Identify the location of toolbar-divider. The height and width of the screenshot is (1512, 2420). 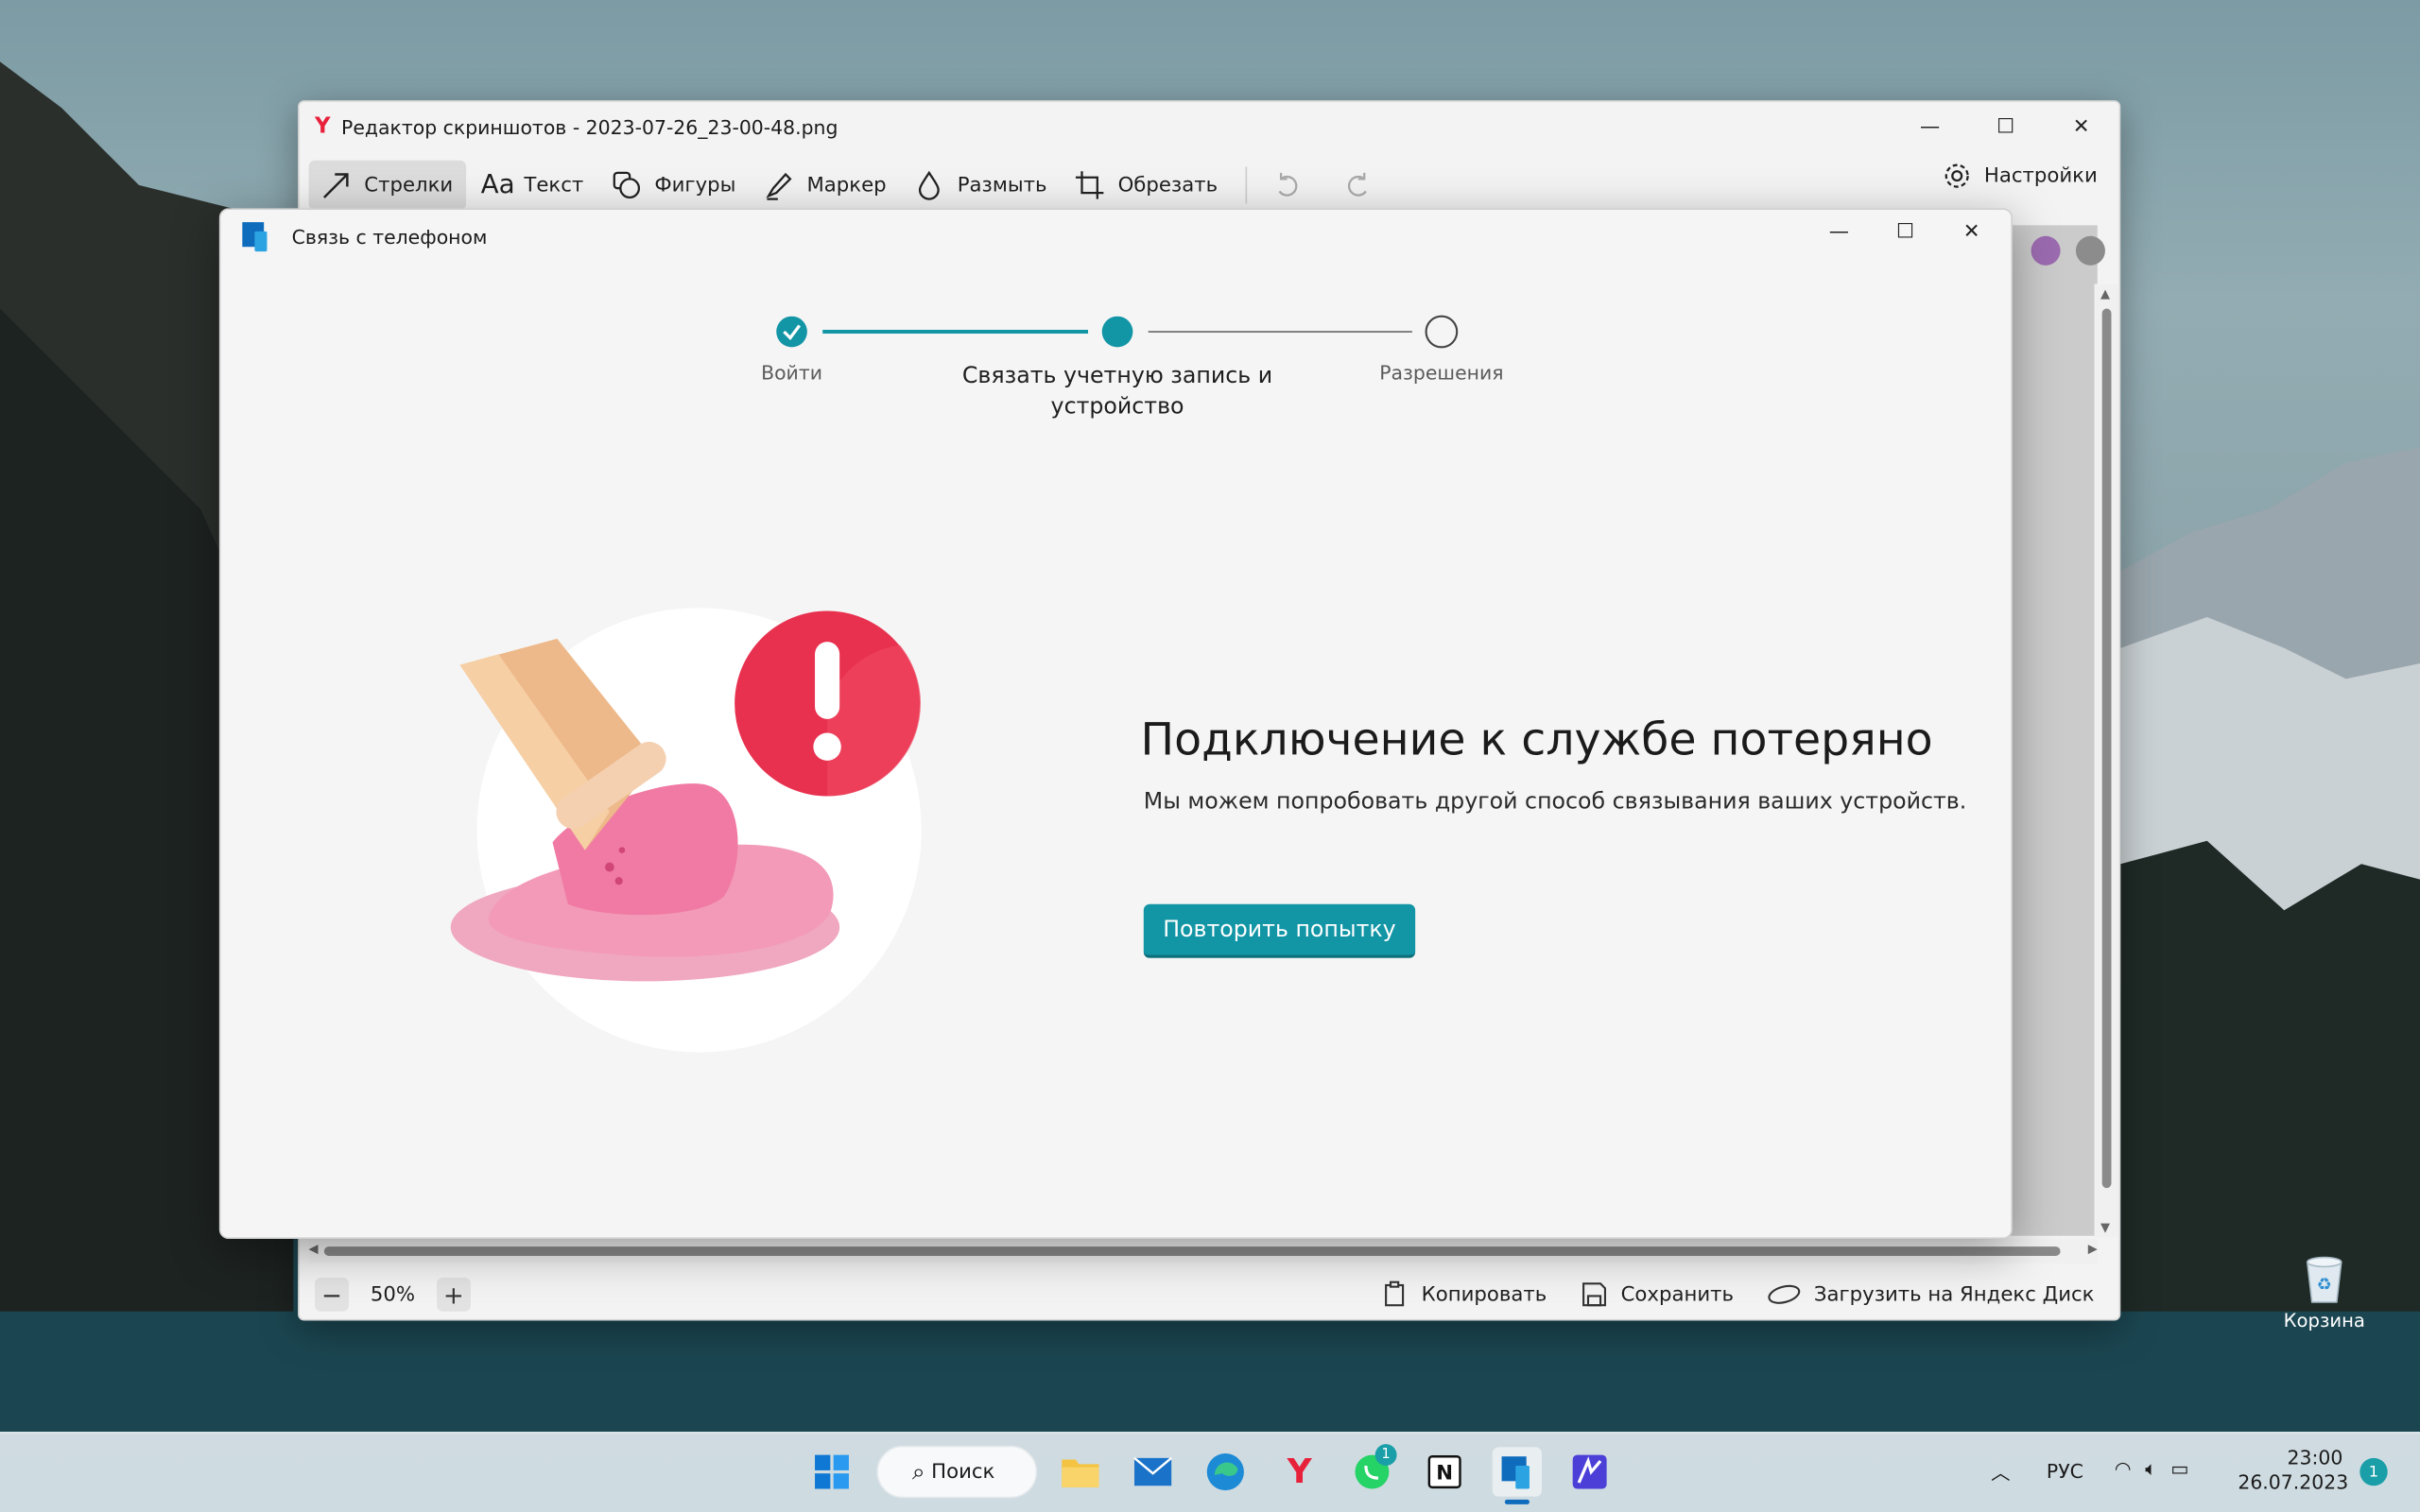
(1246, 185).